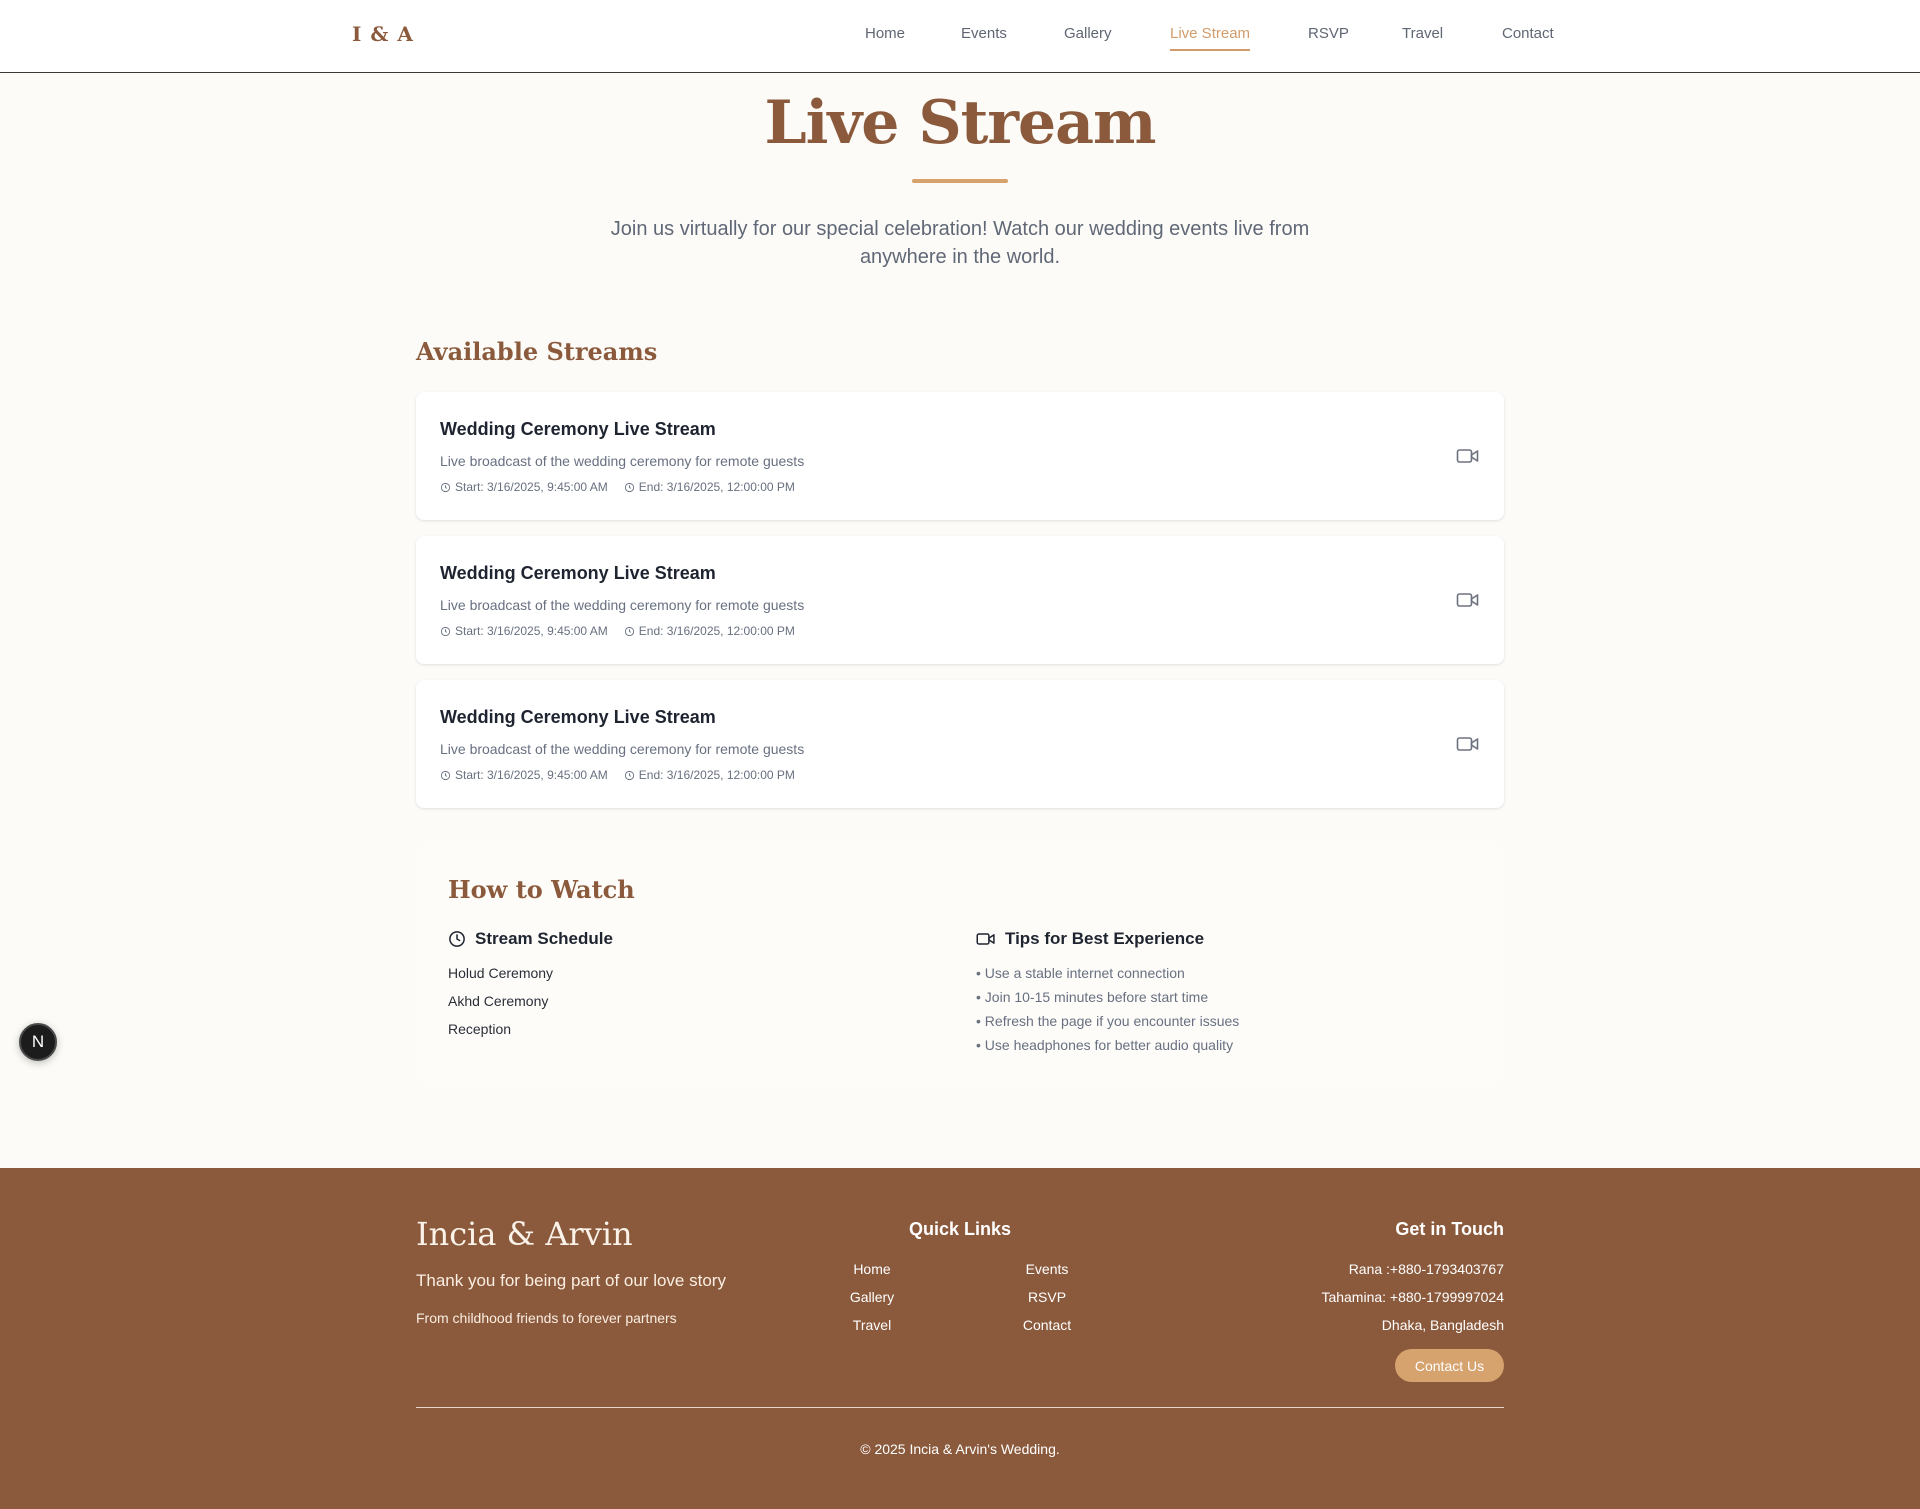 Image resolution: width=1920 pixels, height=1509 pixels. I want to click on nav-link-contact: Contact, so click(1528, 37).